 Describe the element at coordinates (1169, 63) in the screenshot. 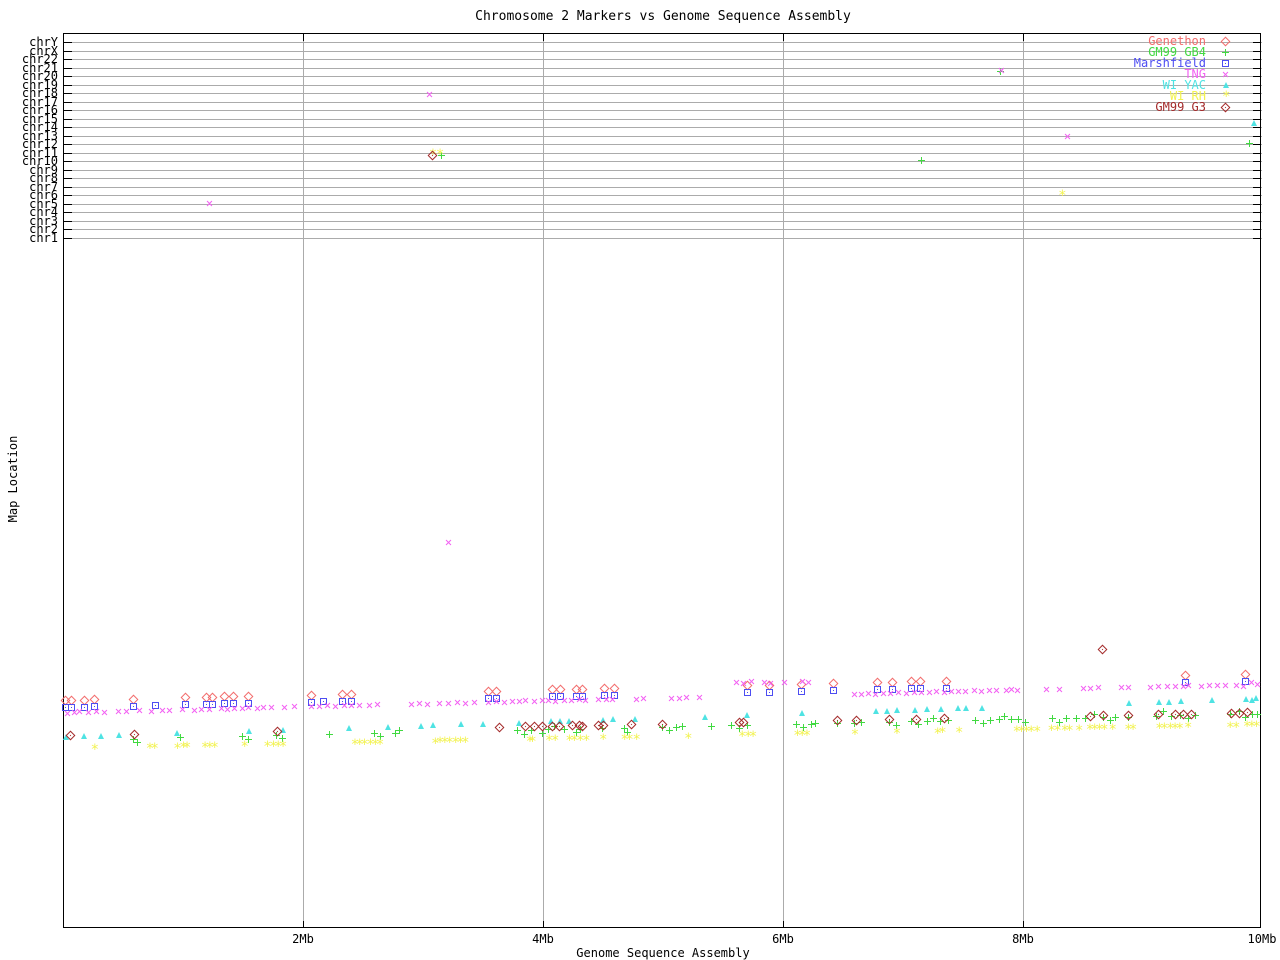

I see `legend-label: Marshfield` at that location.